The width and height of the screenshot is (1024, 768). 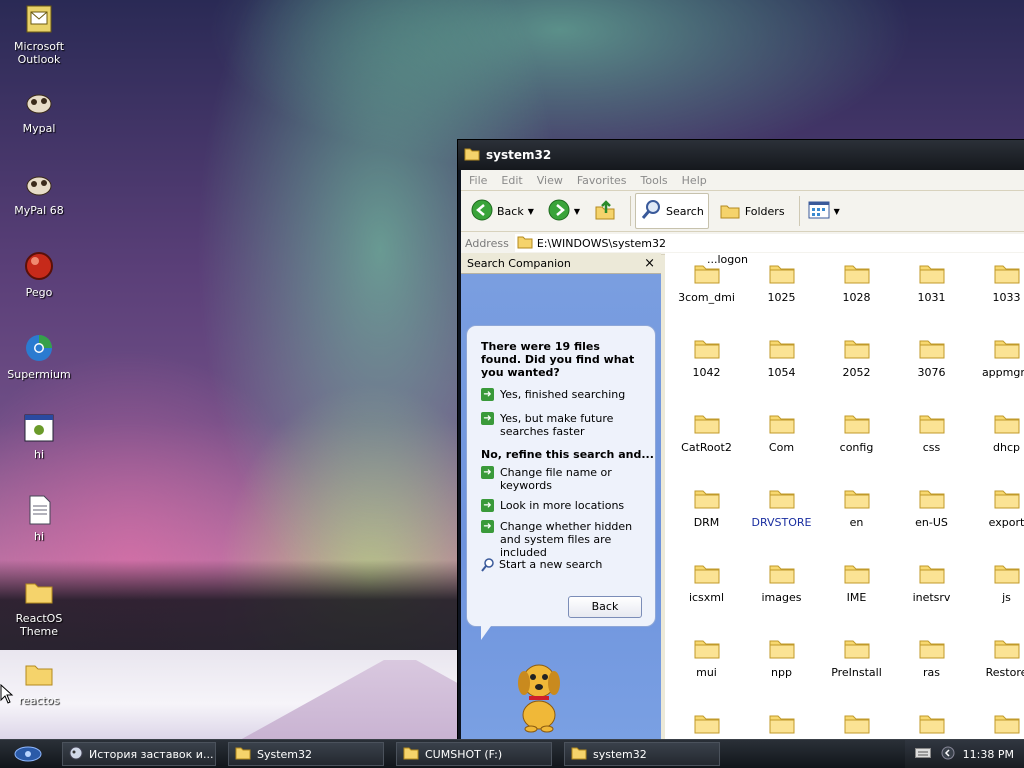 I want to click on desktop-icon-hi-text: hi, so click(x=39, y=518).